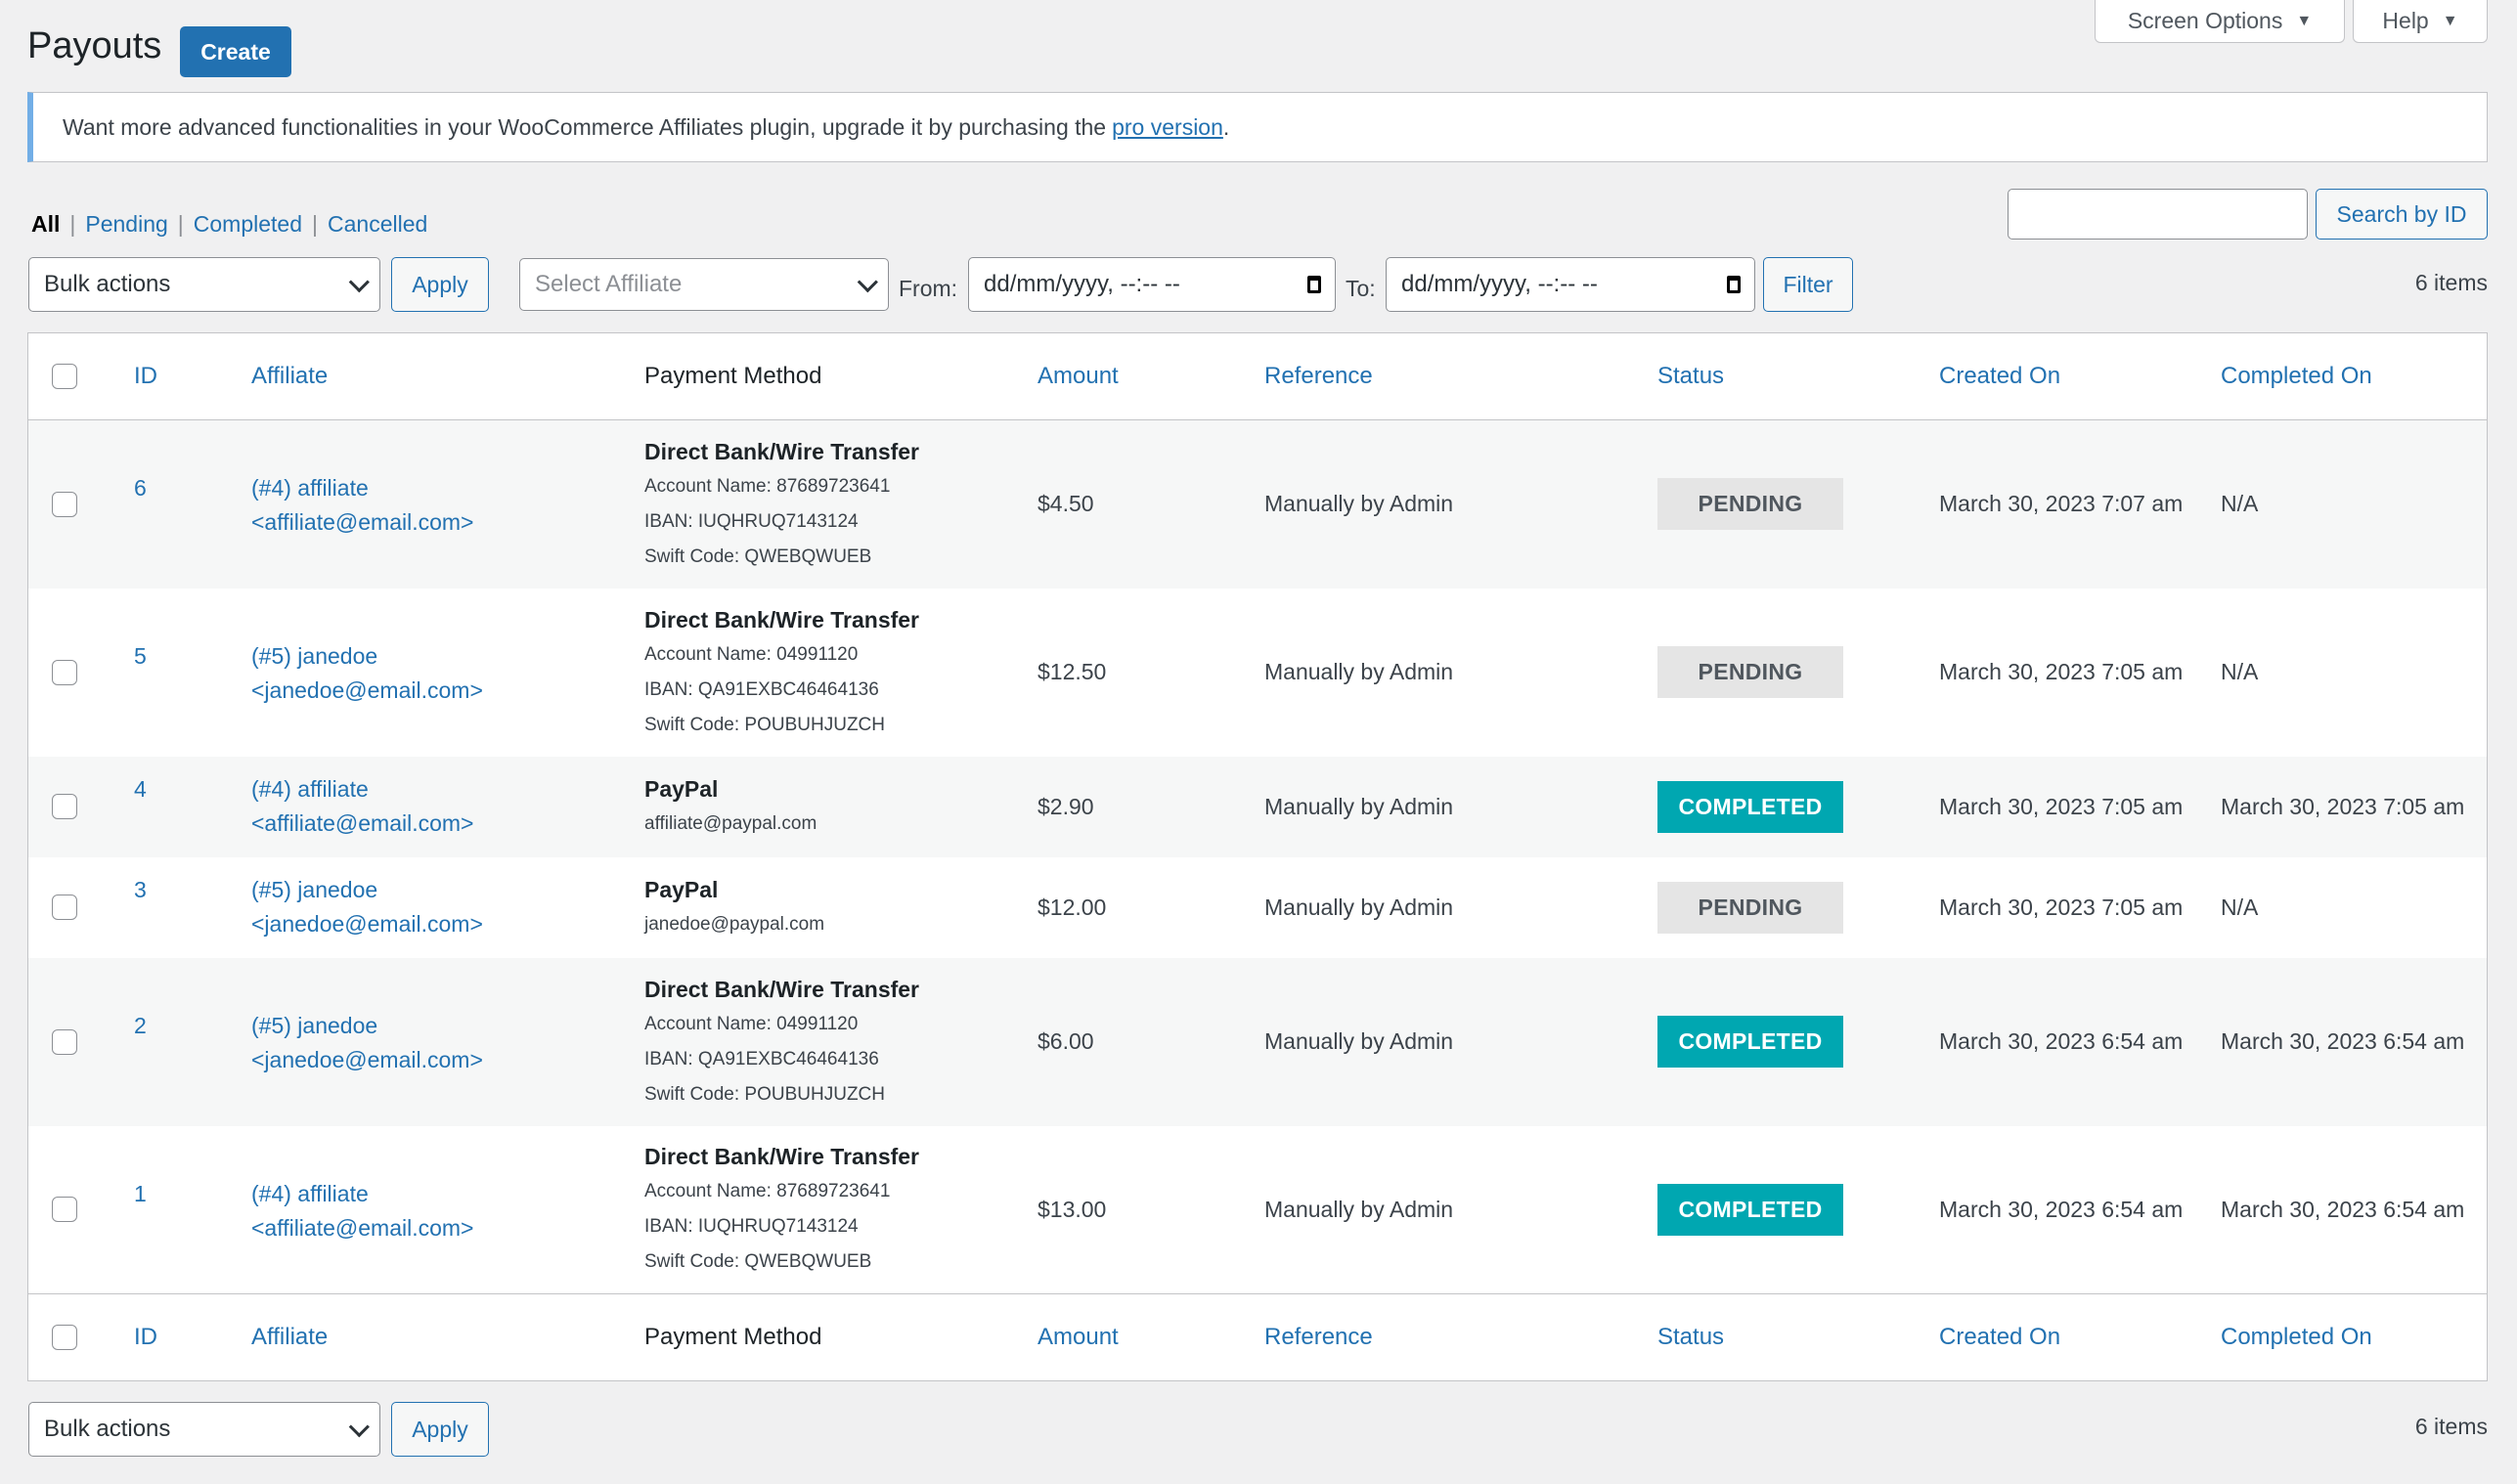  Describe the element at coordinates (193, 673) in the screenshot. I see `payout-id: 5` at that location.